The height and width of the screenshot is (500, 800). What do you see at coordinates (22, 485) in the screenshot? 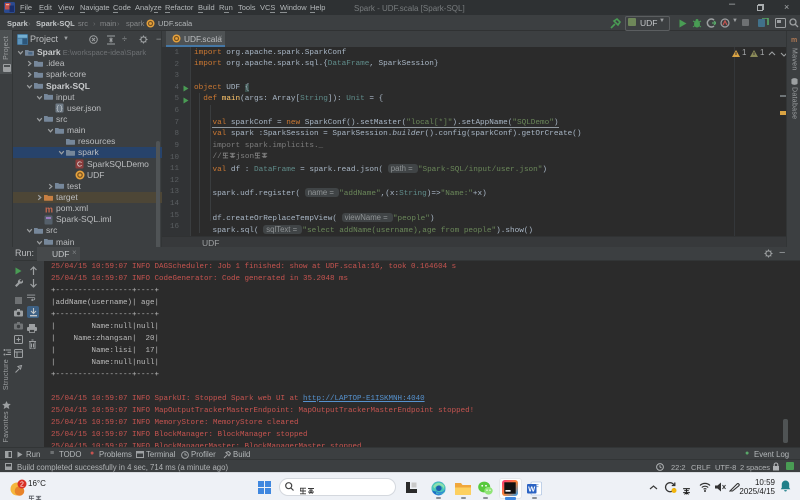
I see `svg-text: 2` at bounding box center [22, 485].